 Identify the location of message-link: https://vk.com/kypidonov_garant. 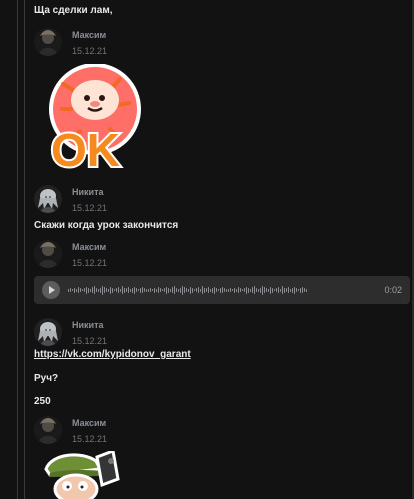
(112, 354).